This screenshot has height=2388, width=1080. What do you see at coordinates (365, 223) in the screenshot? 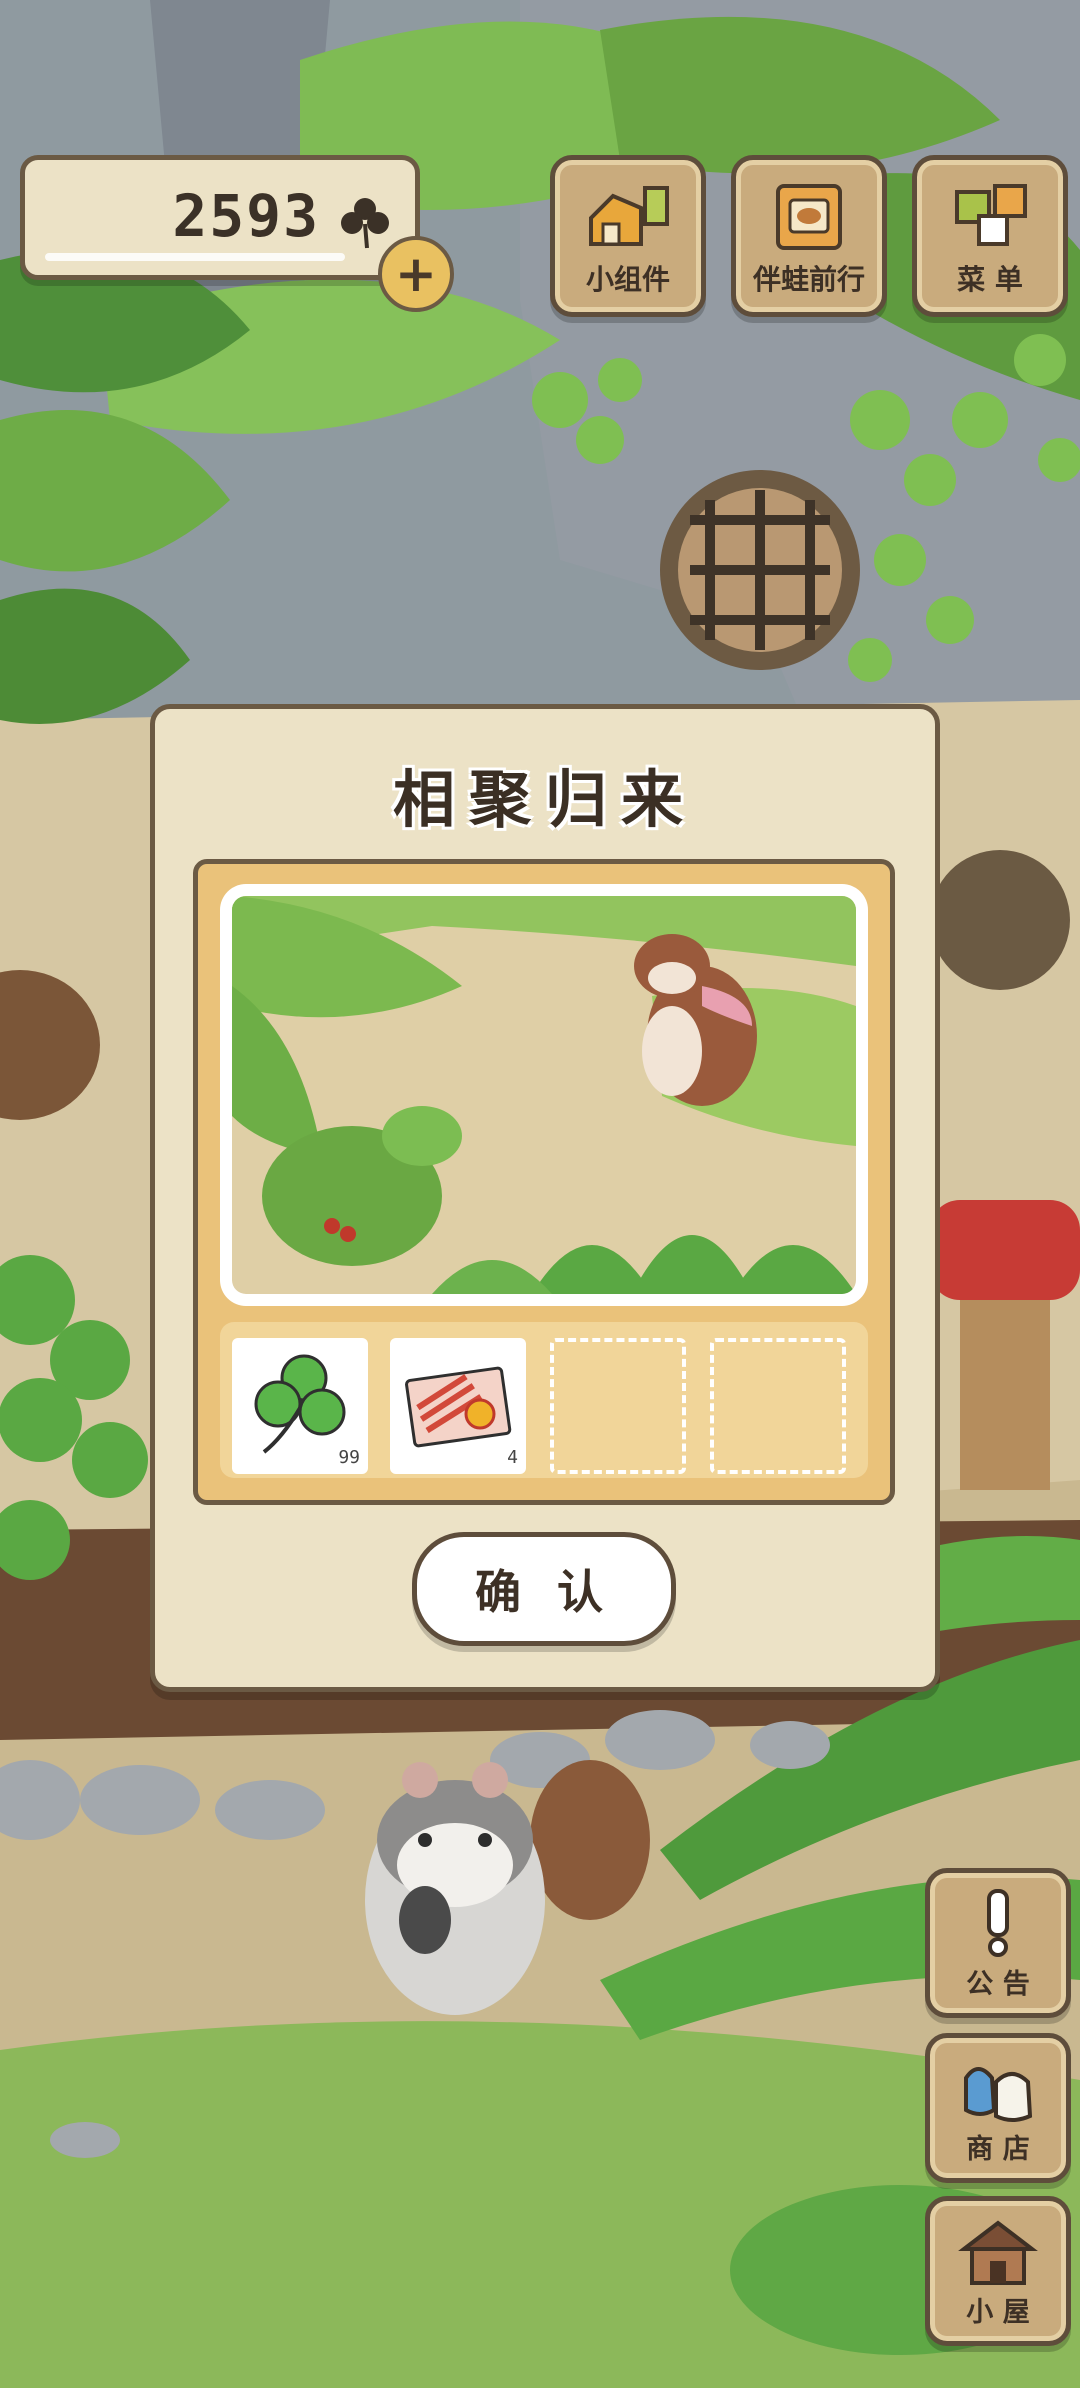
I see `clover-icon` at bounding box center [365, 223].